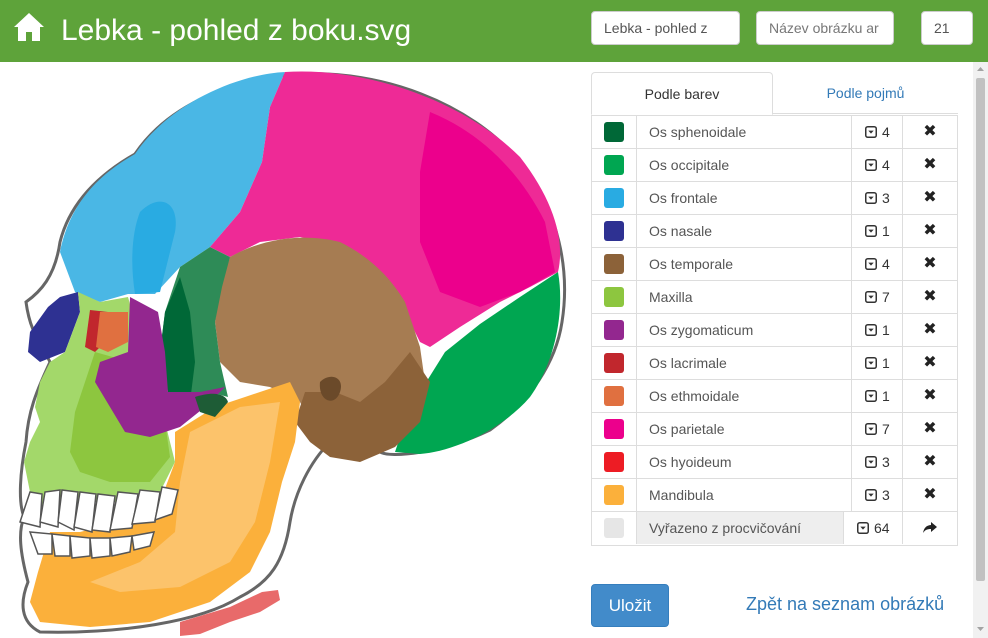  Describe the element at coordinates (980, 329) in the screenshot. I see `scrollbar-thumb` at that location.